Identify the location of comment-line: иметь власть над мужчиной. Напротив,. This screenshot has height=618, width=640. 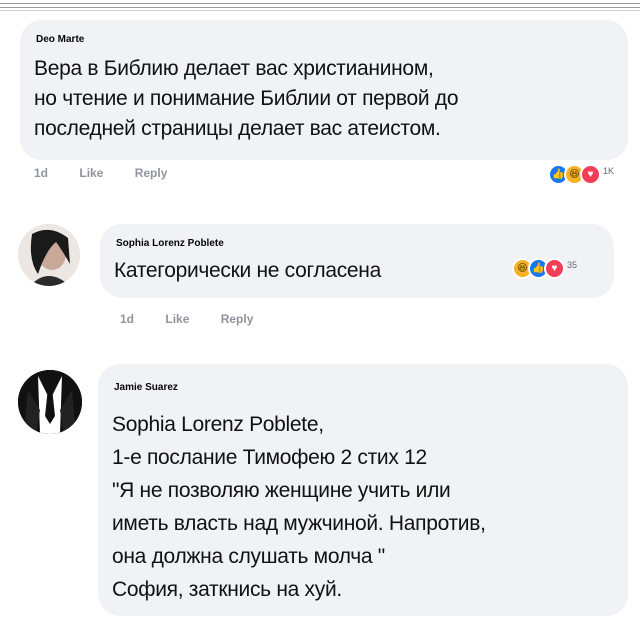
(299, 523).